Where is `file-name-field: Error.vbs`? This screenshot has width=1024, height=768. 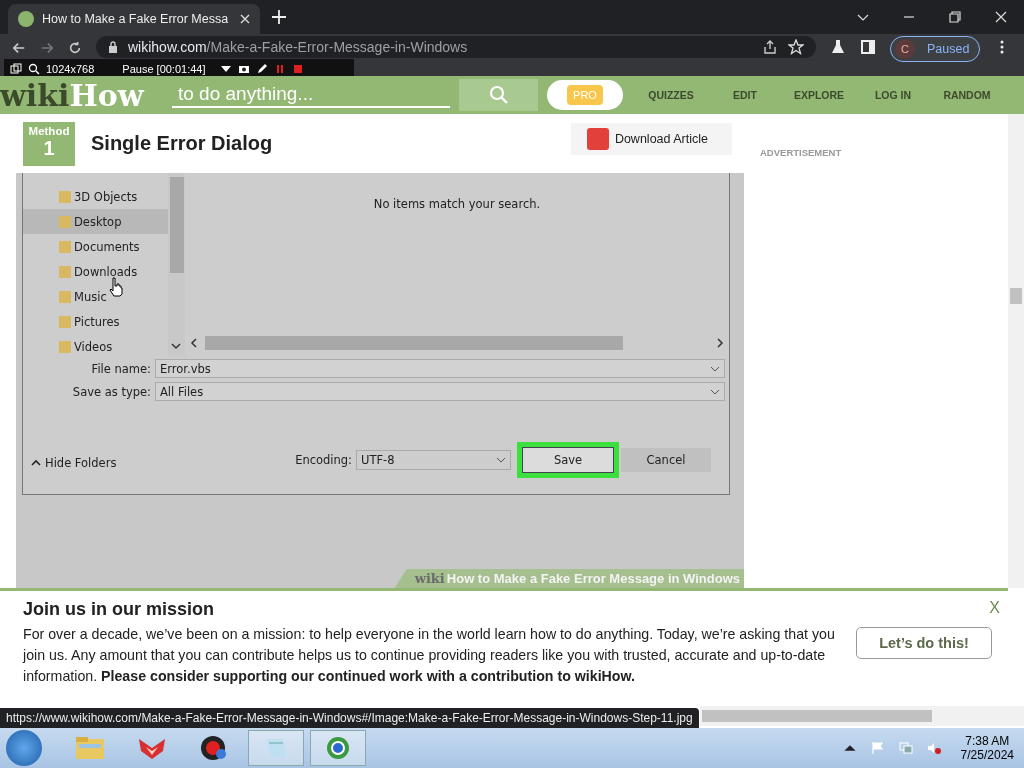
file-name-field: Error.vbs is located at coordinates (440, 368).